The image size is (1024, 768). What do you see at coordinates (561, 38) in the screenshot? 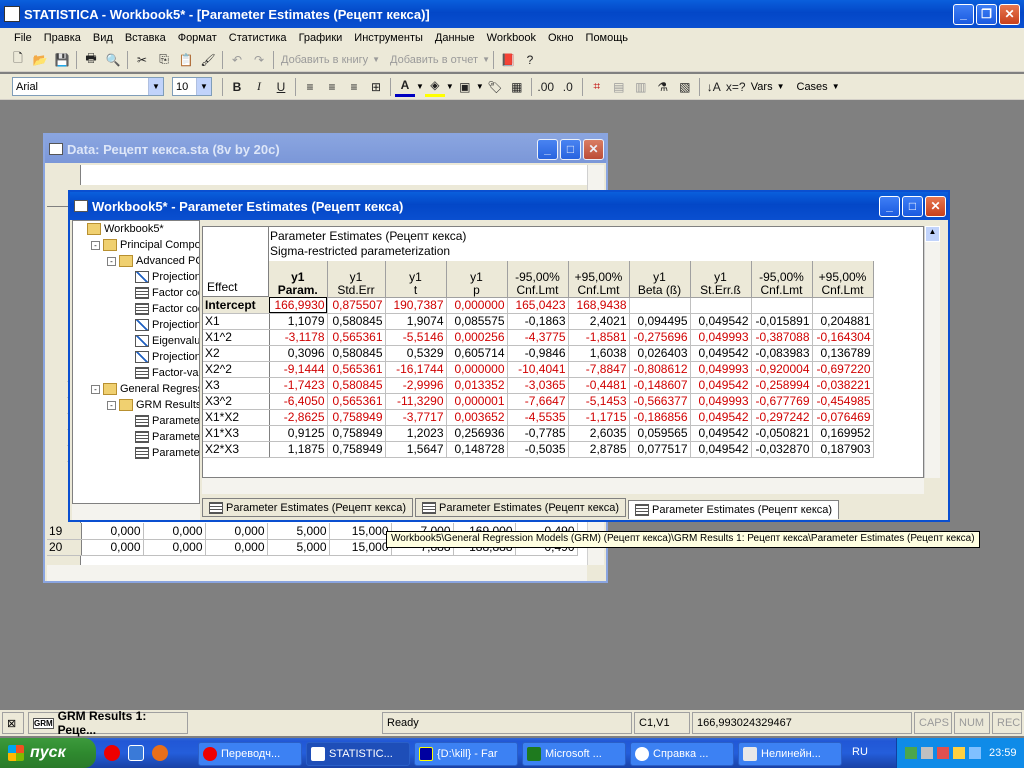
I see `menu-item: Окно` at bounding box center [561, 38].